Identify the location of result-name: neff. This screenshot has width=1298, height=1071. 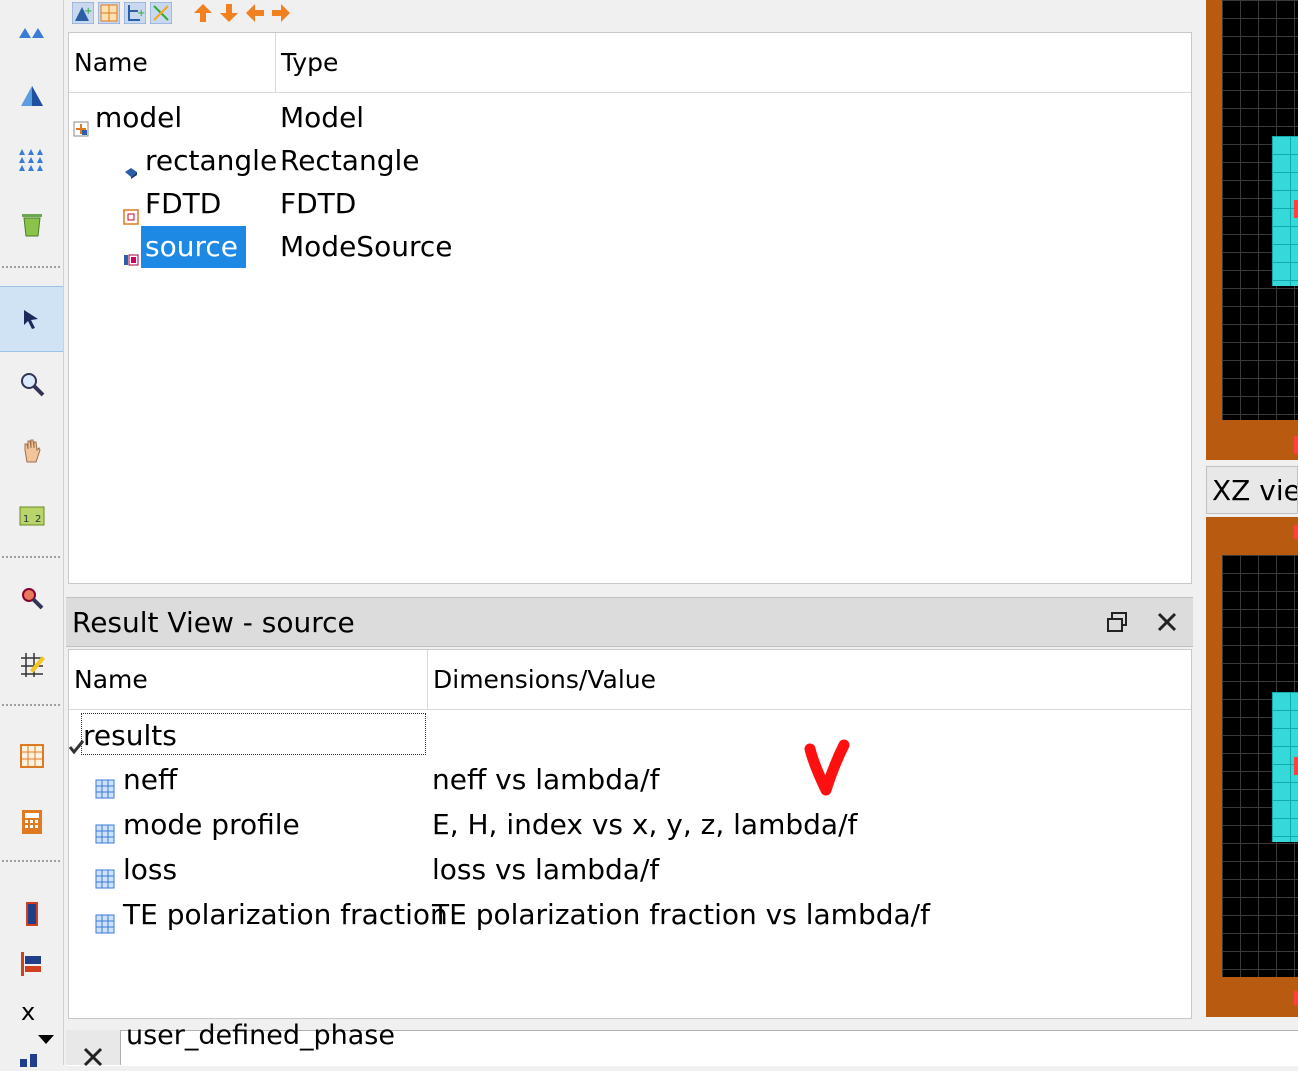
(150, 779).